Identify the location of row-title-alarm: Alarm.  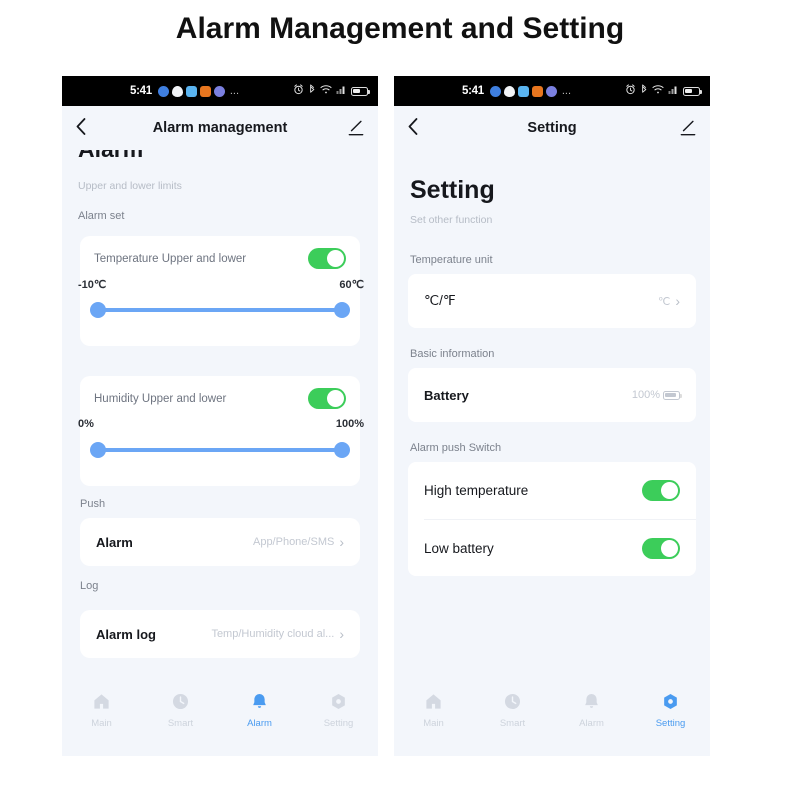
(114, 542).